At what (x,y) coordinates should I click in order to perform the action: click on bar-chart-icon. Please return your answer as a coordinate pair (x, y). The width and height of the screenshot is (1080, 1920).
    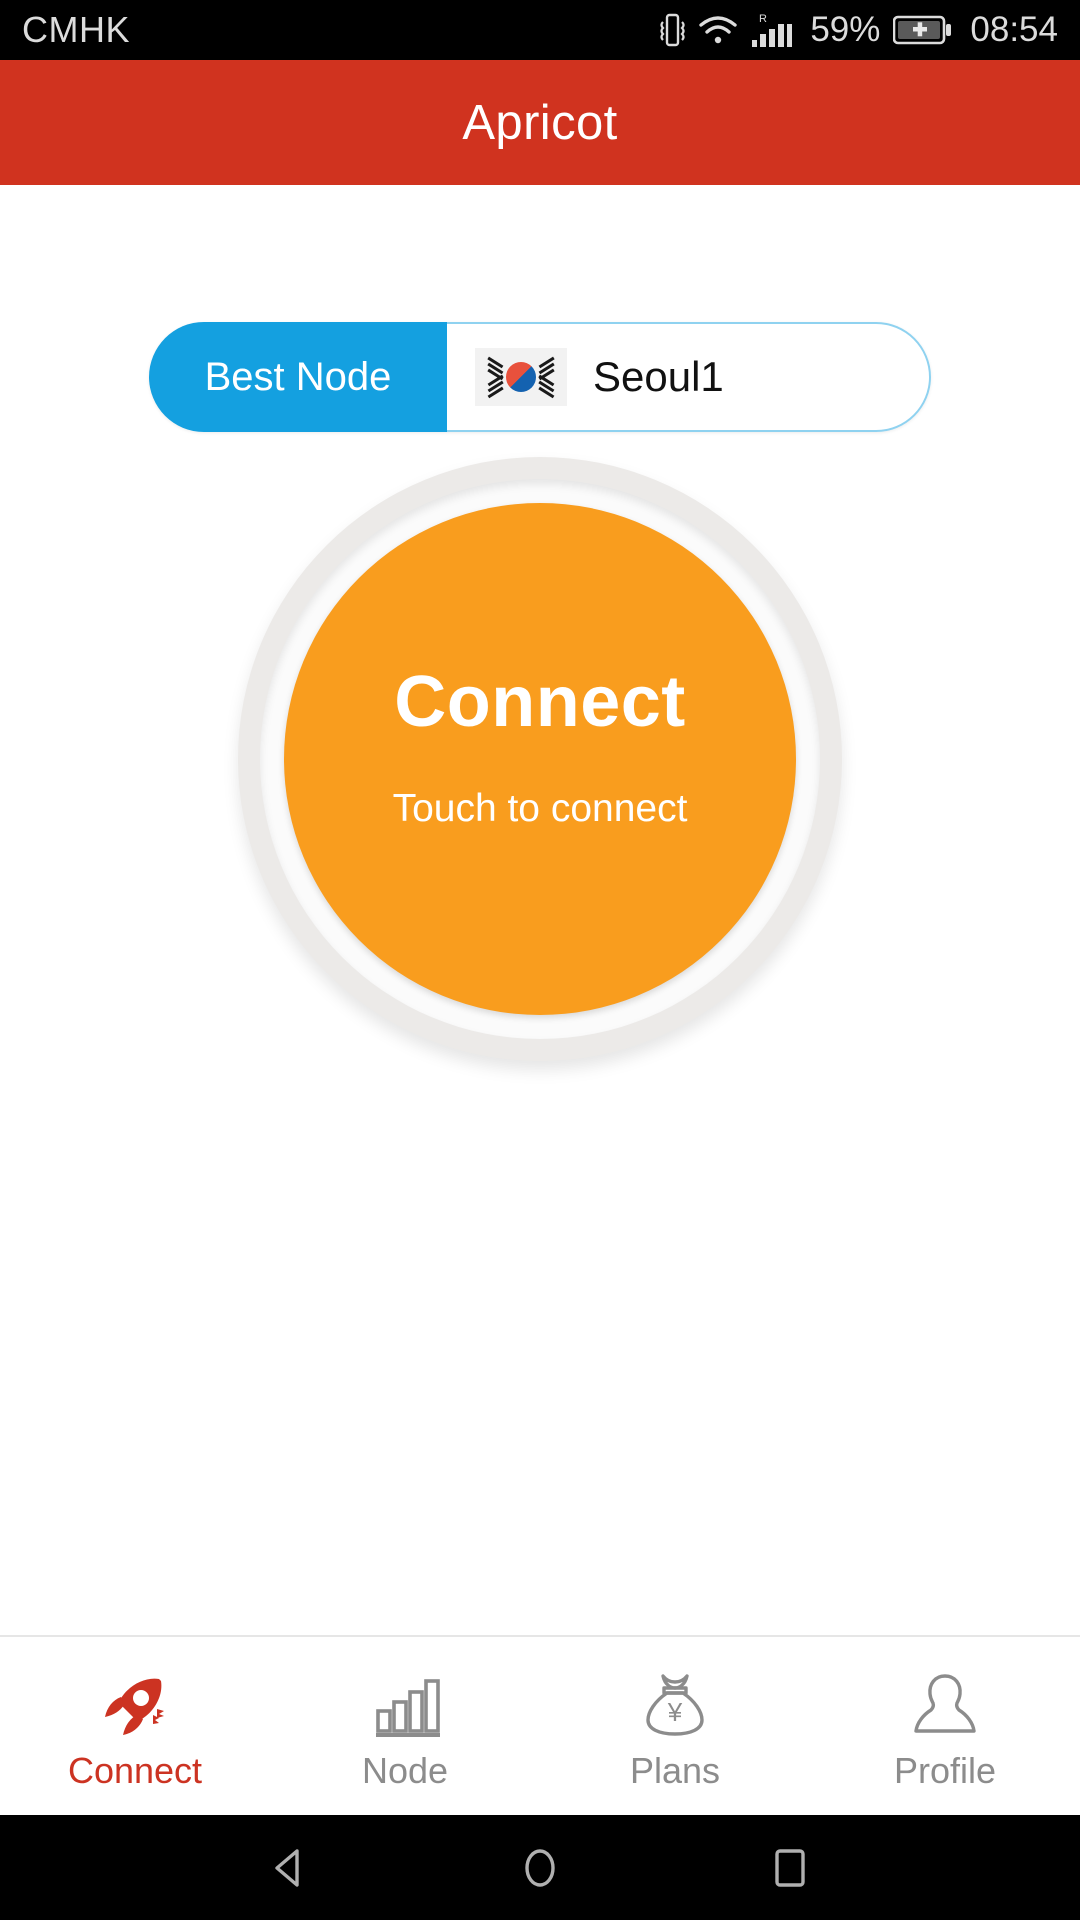
    Looking at the image, I should click on (405, 1705).